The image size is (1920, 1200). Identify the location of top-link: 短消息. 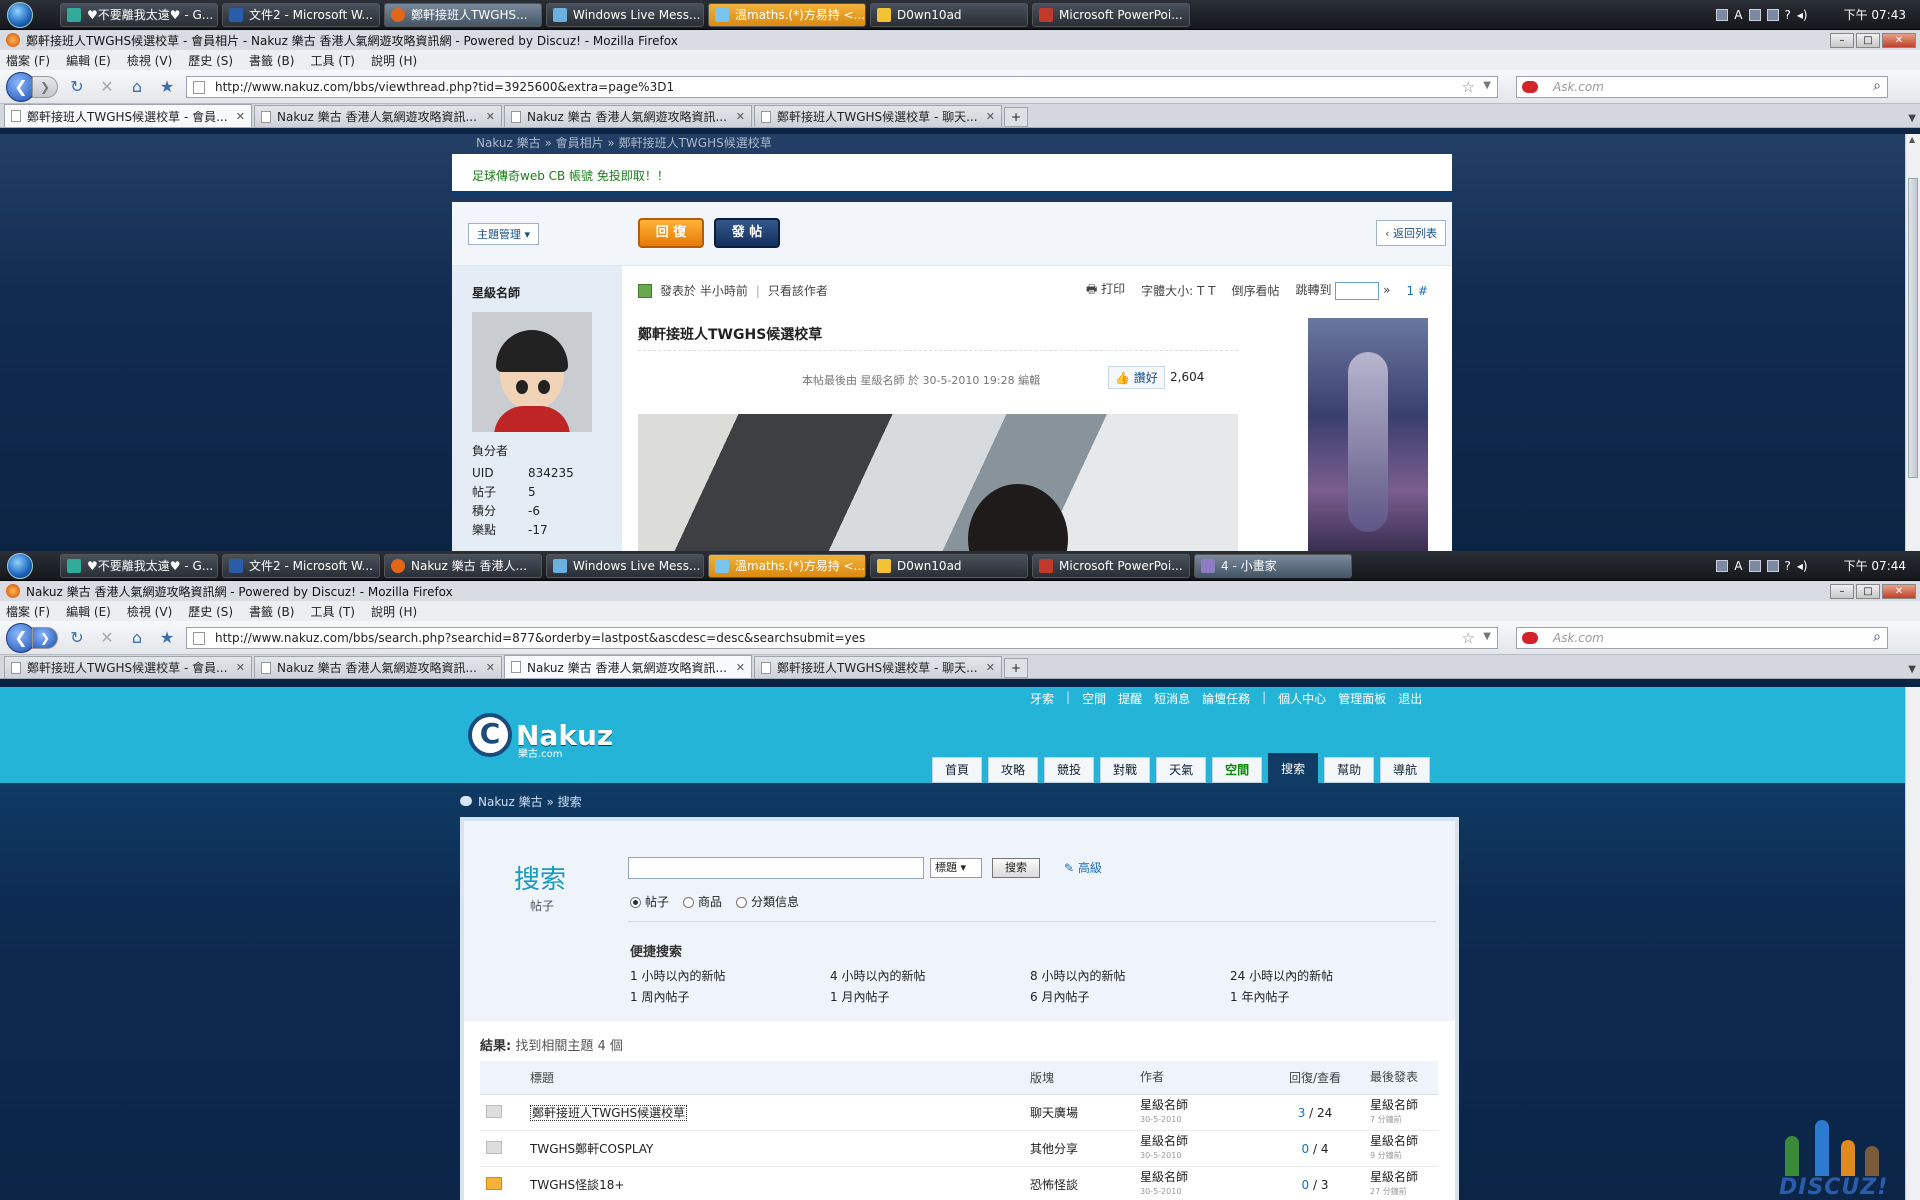
(1172, 698).